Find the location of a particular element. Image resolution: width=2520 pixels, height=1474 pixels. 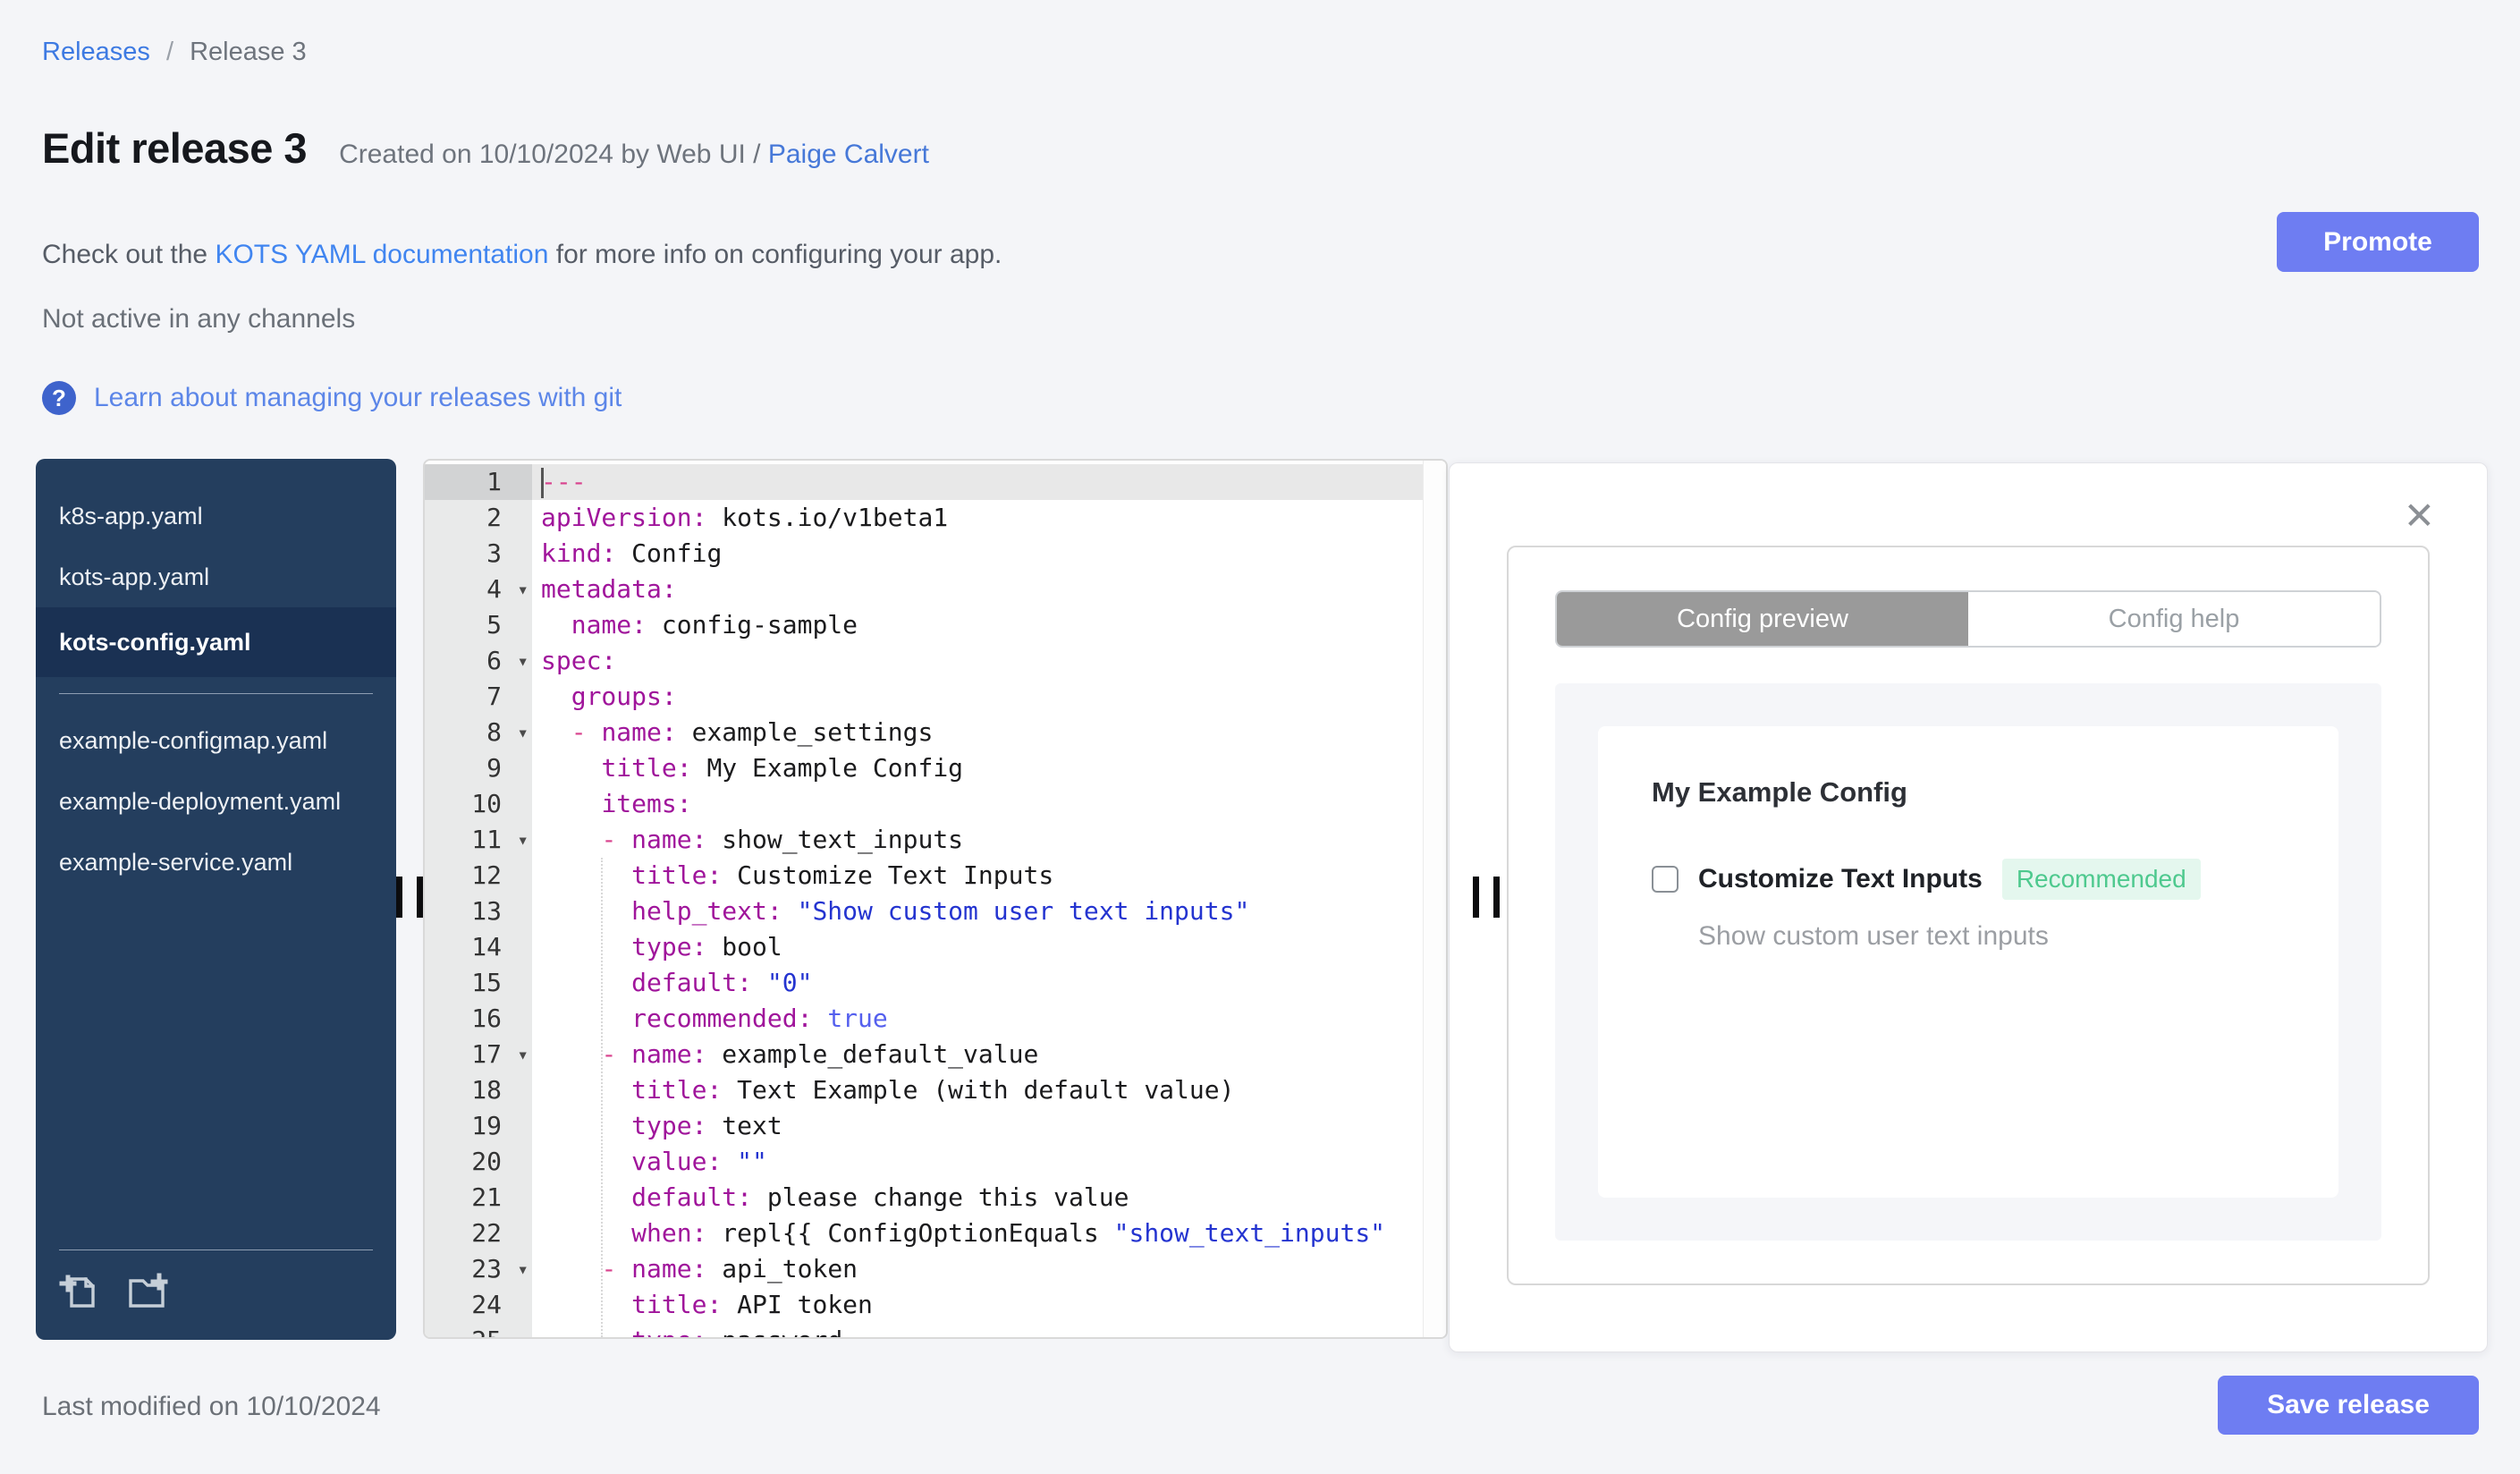

line-number: 13 is located at coordinates (478, 911).